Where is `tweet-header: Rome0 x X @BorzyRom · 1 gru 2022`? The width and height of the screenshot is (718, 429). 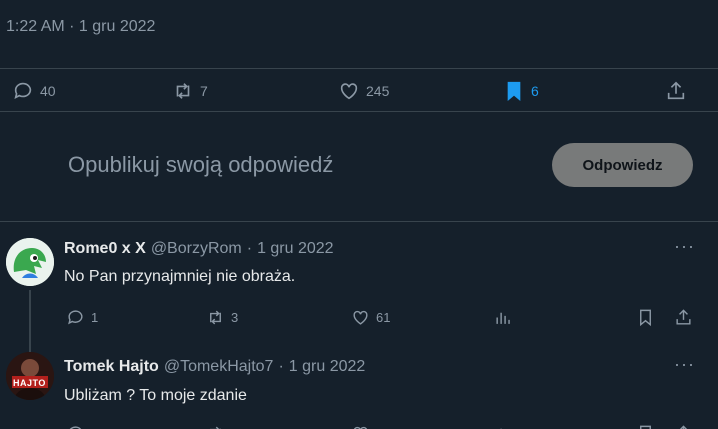 tweet-header: Rome0 x X @BorzyRom · 1 gru 2022 is located at coordinates (199, 249).